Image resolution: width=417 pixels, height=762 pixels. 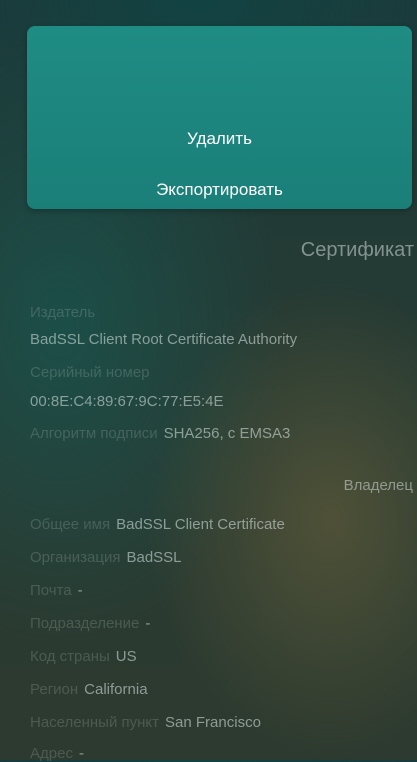 I want to click on organization-row: Организация BadSSL, so click(x=106, y=557).